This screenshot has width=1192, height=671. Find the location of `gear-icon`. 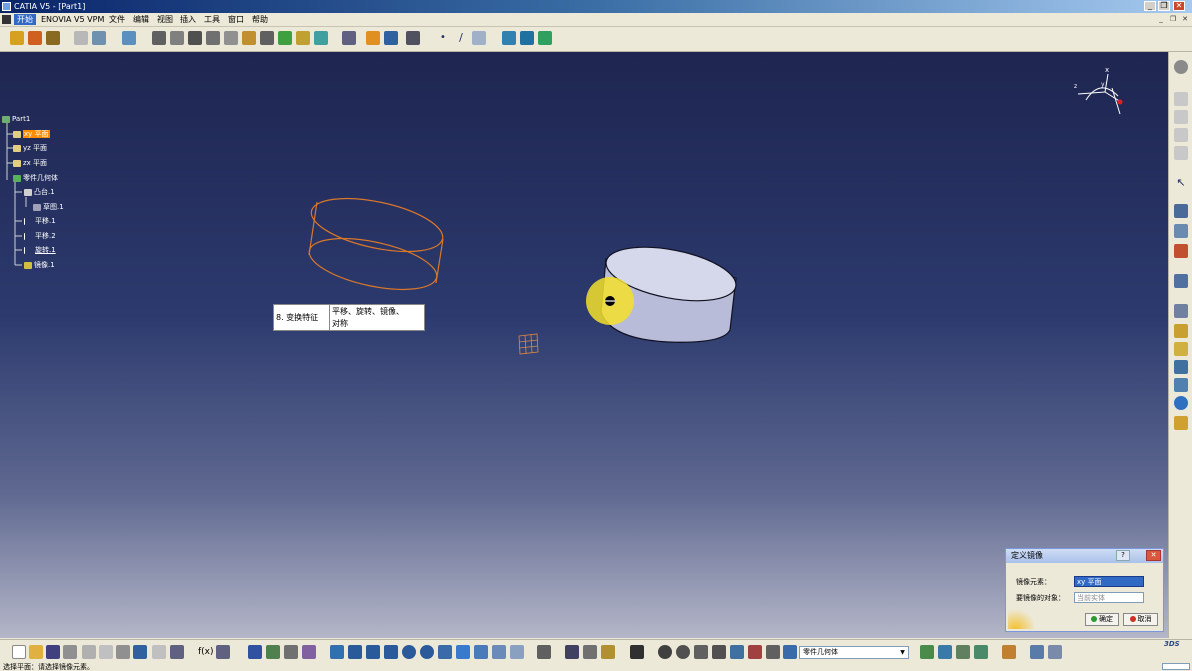

gear-icon is located at coordinates (1181, 67).